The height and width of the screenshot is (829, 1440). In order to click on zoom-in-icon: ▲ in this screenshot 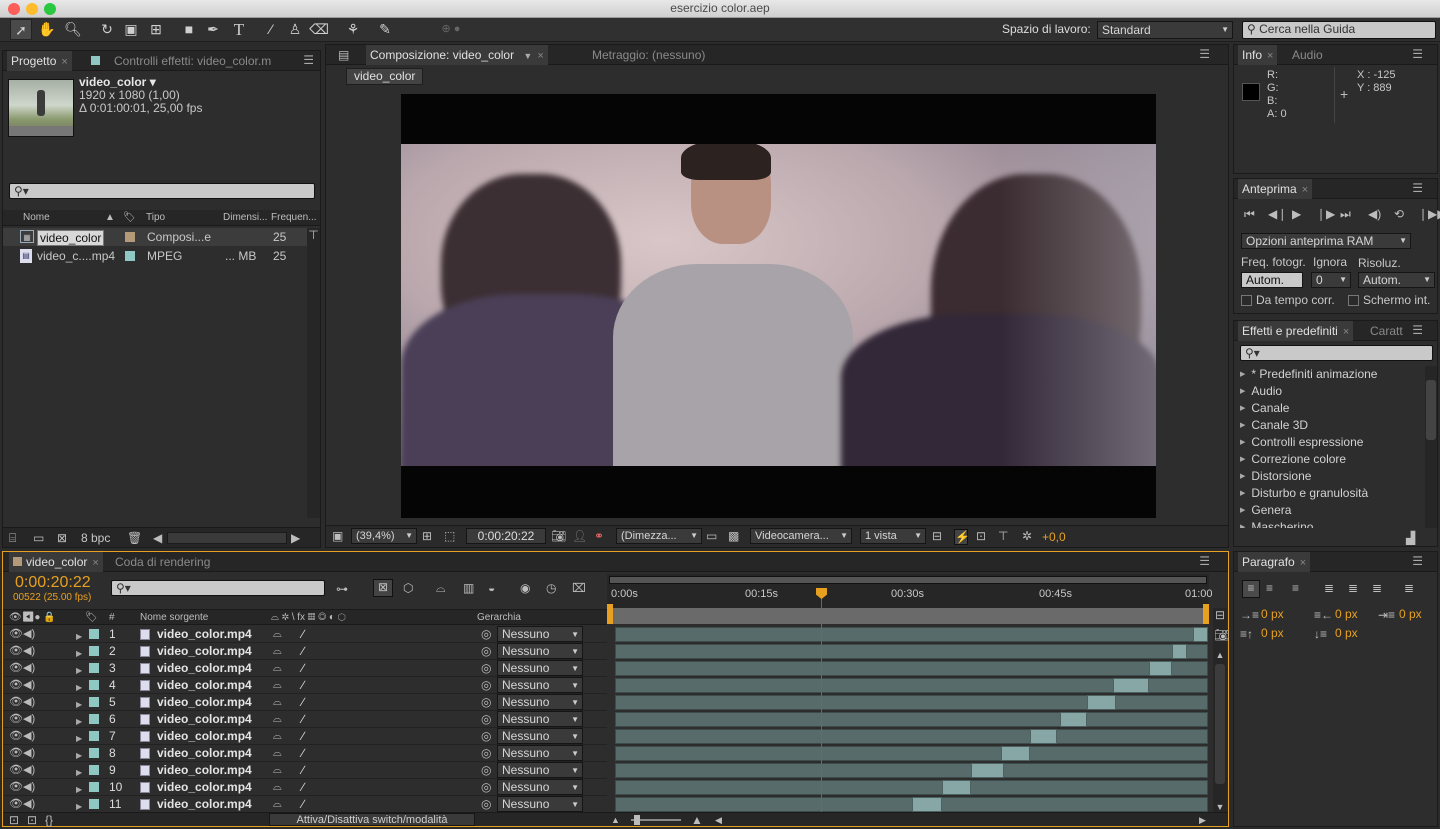, I will do `click(697, 820)`.